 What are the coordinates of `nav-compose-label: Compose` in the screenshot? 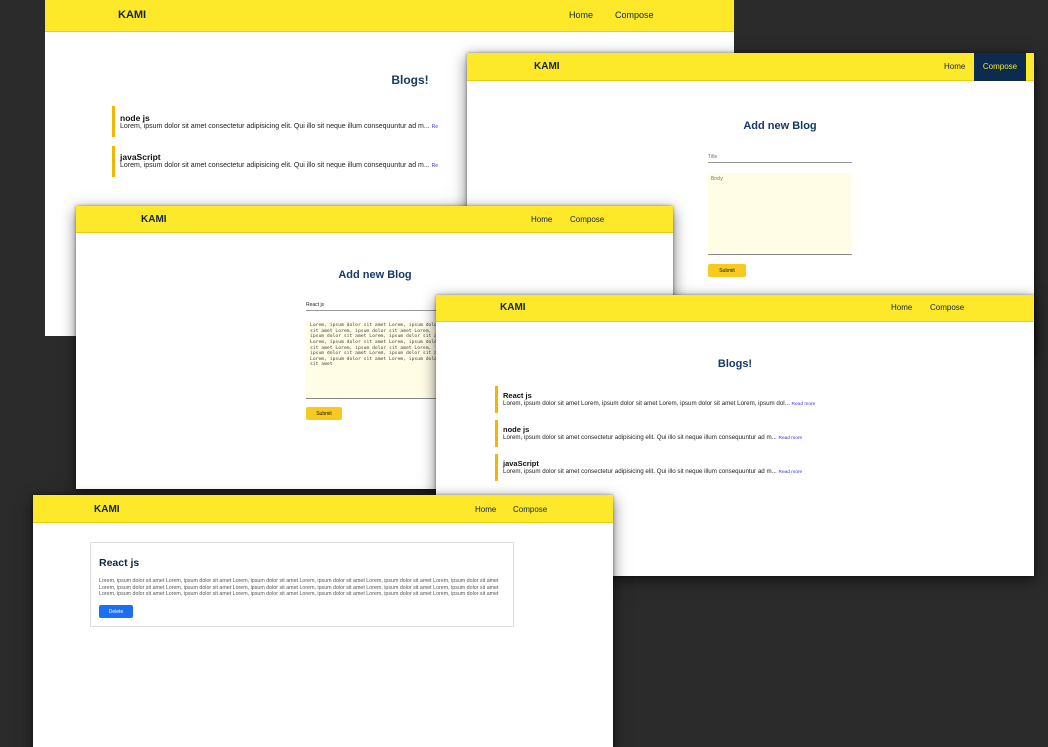 It's located at (1000, 66).